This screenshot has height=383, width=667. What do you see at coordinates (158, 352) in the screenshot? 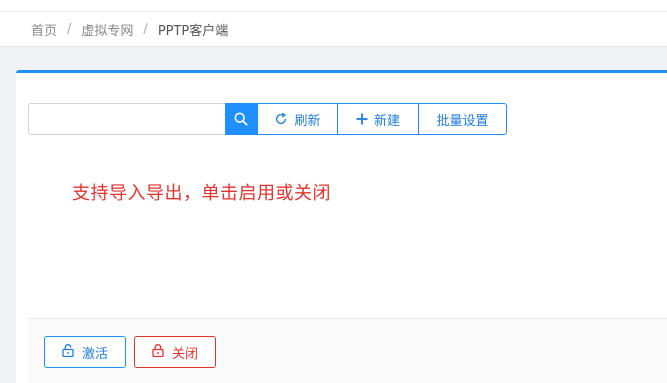
I see `lock-icon` at bounding box center [158, 352].